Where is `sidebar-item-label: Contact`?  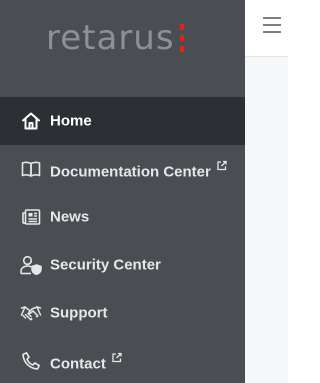 sidebar-item-label: Contact is located at coordinates (86, 361).